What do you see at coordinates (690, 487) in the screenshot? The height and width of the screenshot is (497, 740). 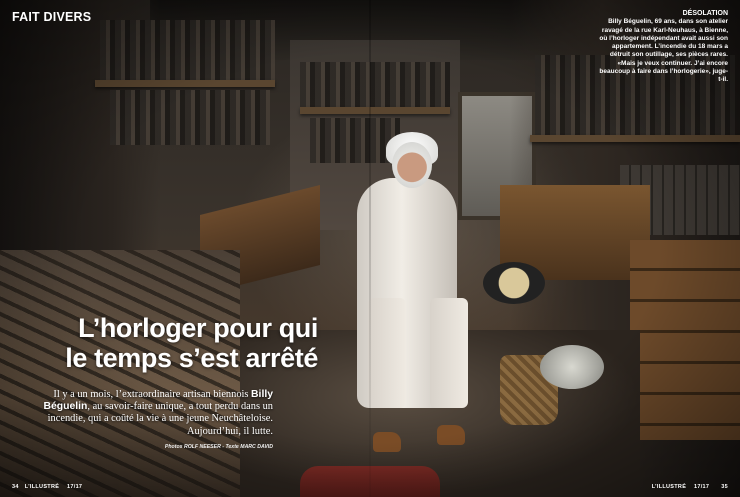 I see `folio-right: L’ILLUSTRÉ 17/17 35` at bounding box center [690, 487].